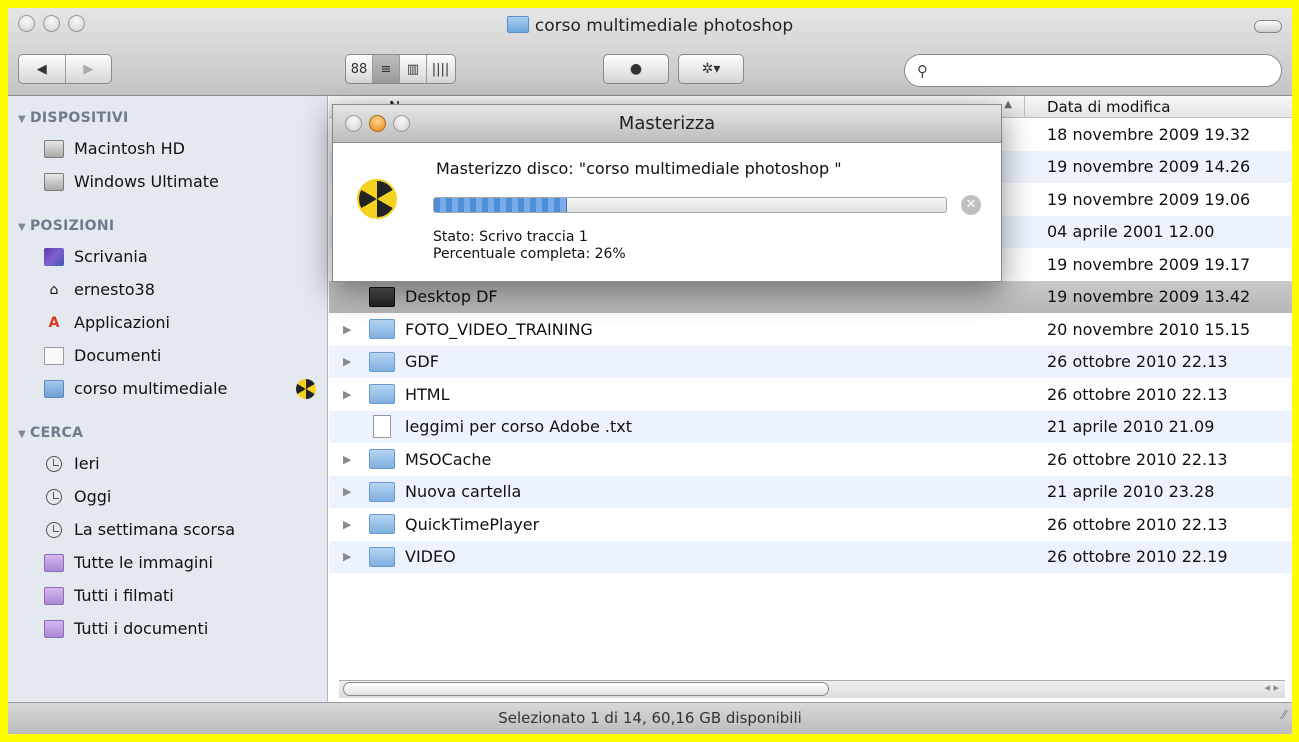 This screenshot has width=1299, height=742. Describe the element at coordinates (167, 355) in the screenshot. I see `sidebar-item-documenti: Documenti` at that location.